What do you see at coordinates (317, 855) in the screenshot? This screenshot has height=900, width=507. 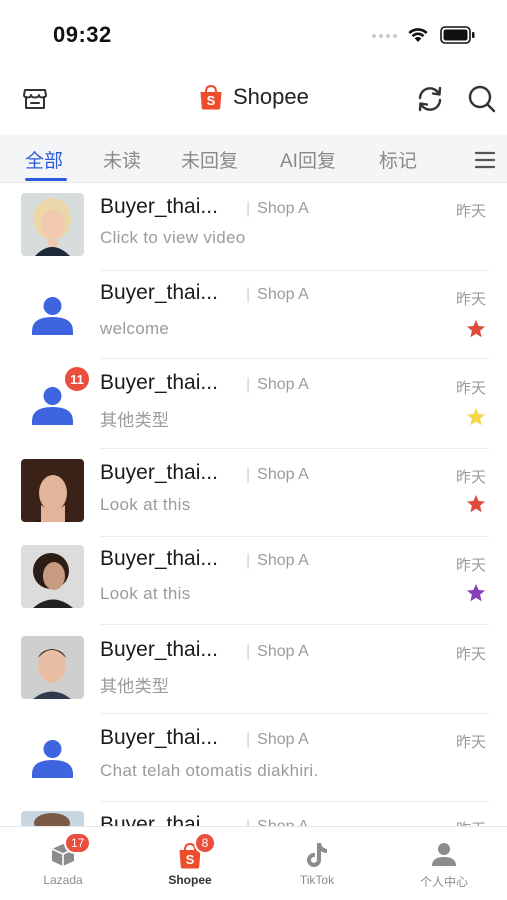 I see `tiktok-note-icon` at bounding box center [317, 855].